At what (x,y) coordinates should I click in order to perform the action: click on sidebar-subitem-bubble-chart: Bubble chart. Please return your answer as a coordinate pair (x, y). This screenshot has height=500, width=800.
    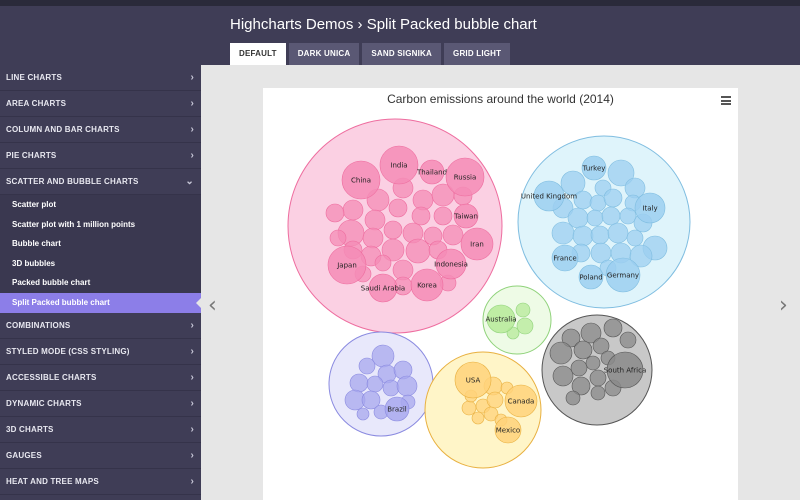
    Looking at the image, I should click on (100, 244).